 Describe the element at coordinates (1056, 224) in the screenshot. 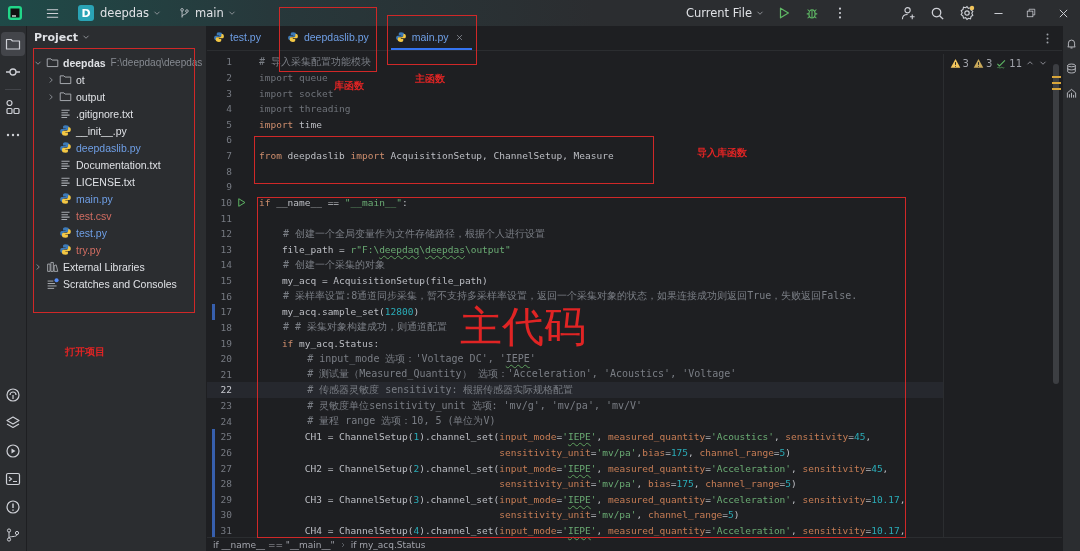

I see `scrollbar-thumb` at that location.